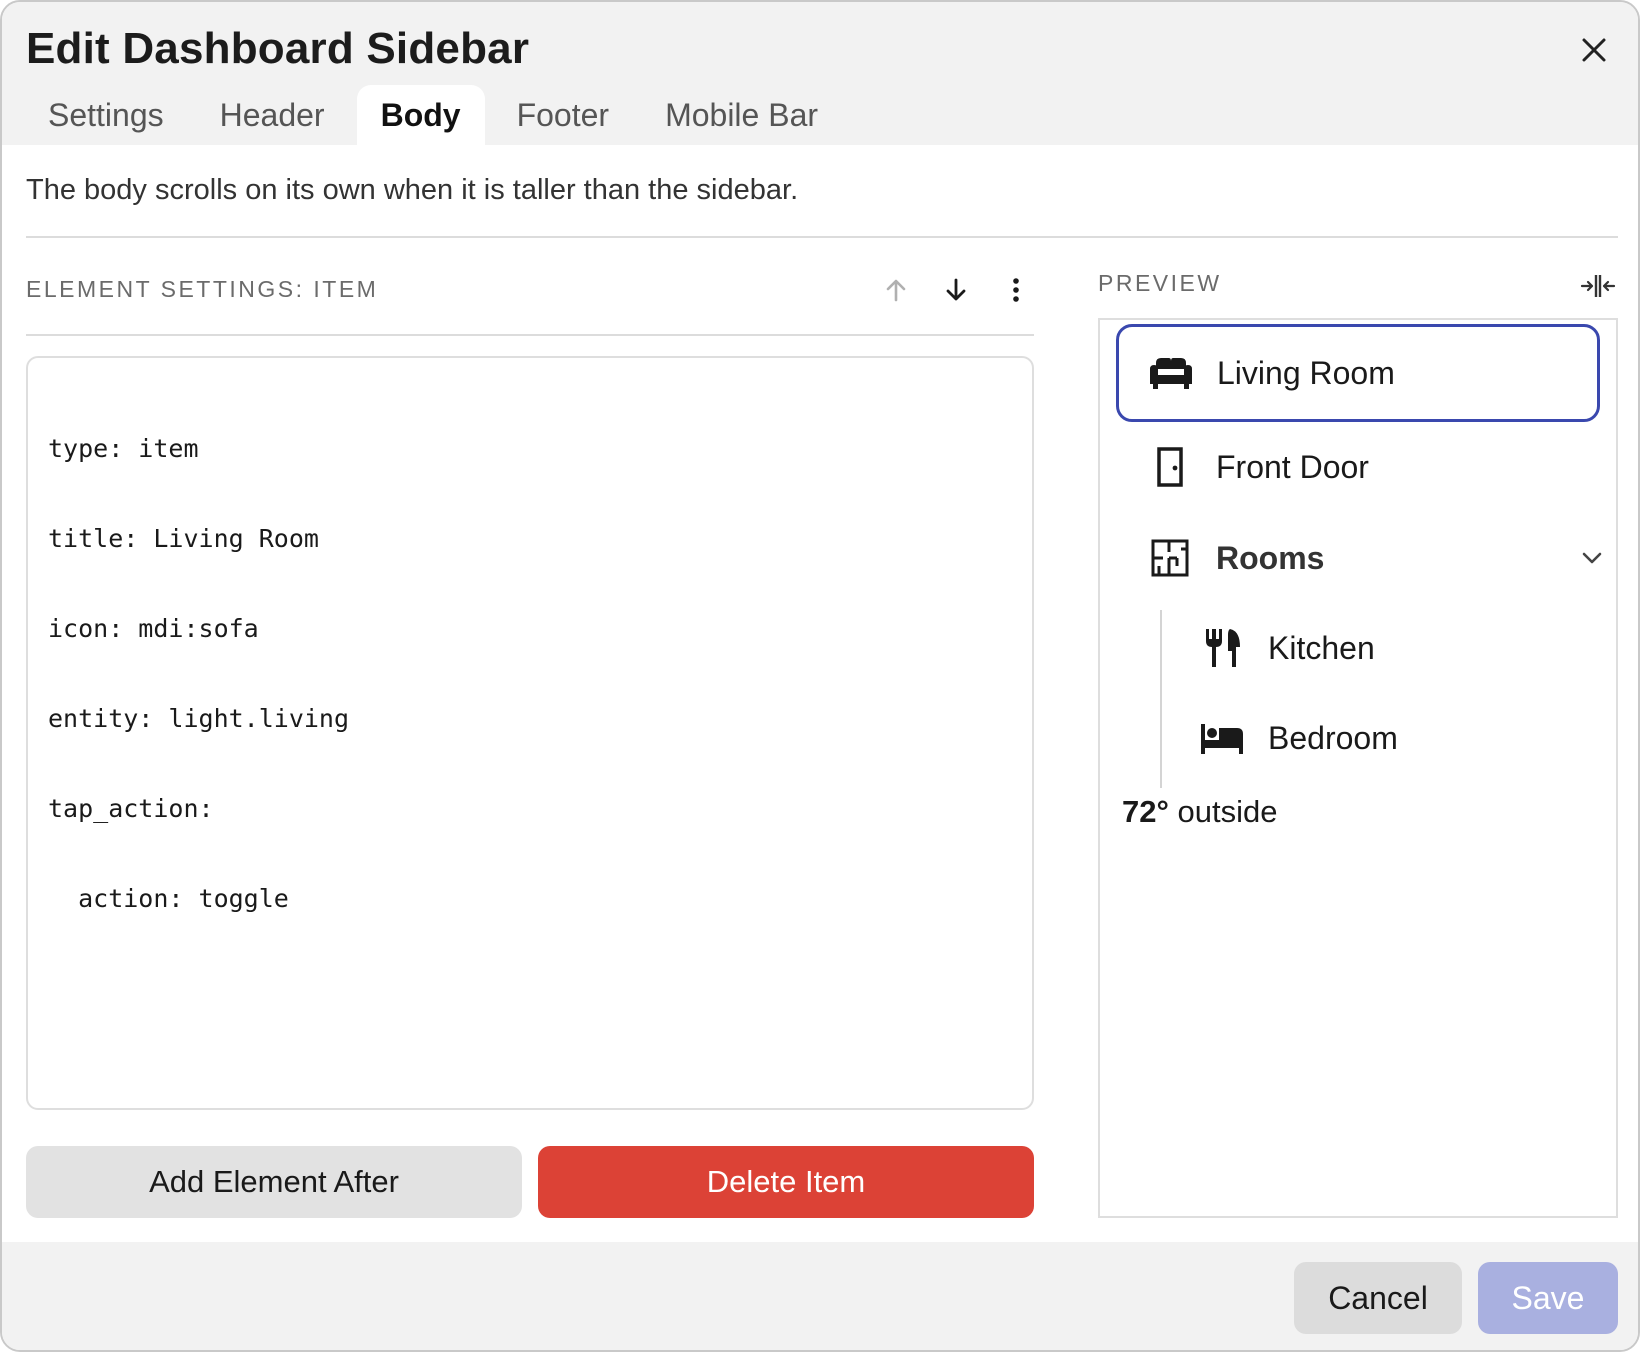 The image size is (1640, 1352). Describe the element at coordinates (278, 48) in the screenshot. I see `dialog-title: Edit Dashboard Sidebar` at that location.